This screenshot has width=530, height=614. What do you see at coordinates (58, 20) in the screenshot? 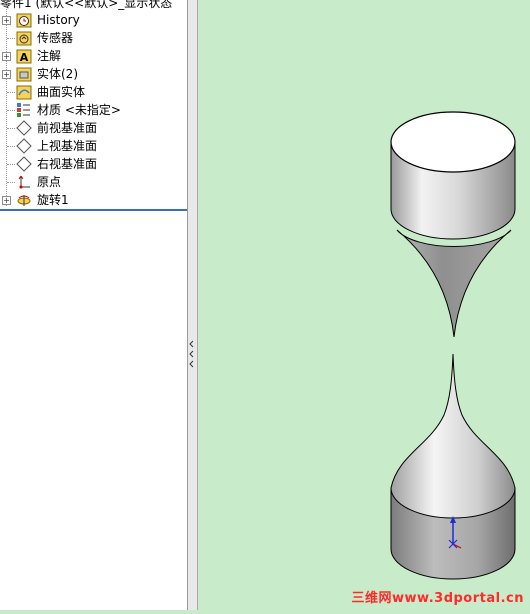
I see `tree-item-label: History` at bounding box center [58, 20].